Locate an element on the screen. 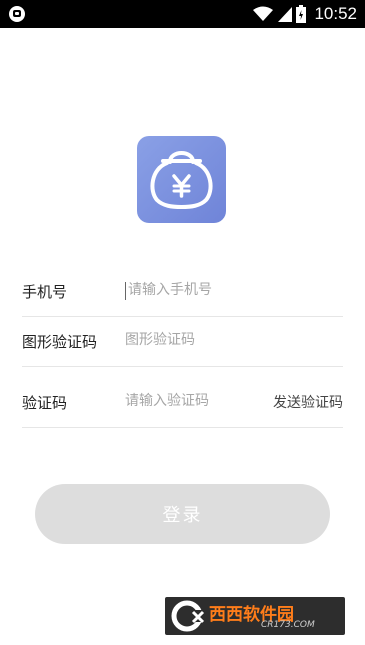 Image resolution: width=365 pixels, height=645 pixels. phone-row: 手机号 is located at coordinates (182, 292).